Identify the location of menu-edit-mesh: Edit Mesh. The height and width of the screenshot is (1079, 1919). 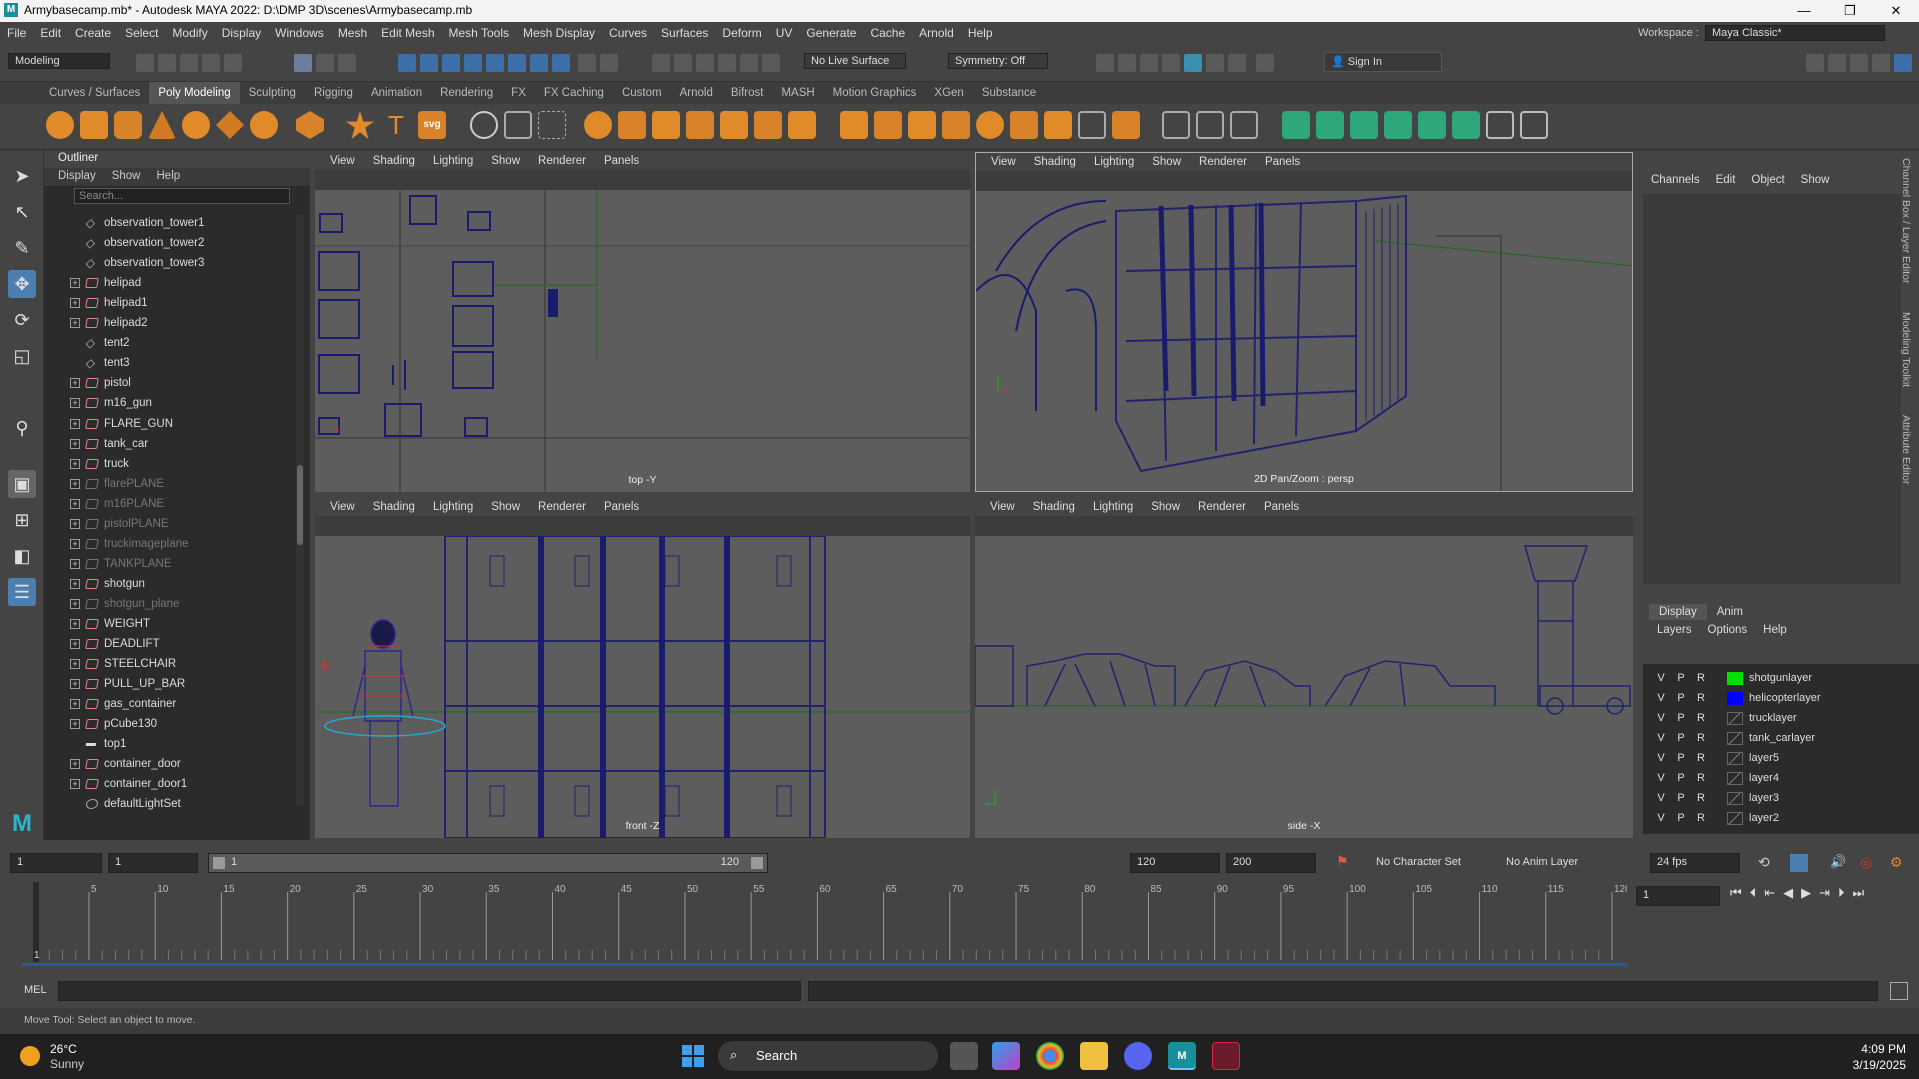
(407, 33).